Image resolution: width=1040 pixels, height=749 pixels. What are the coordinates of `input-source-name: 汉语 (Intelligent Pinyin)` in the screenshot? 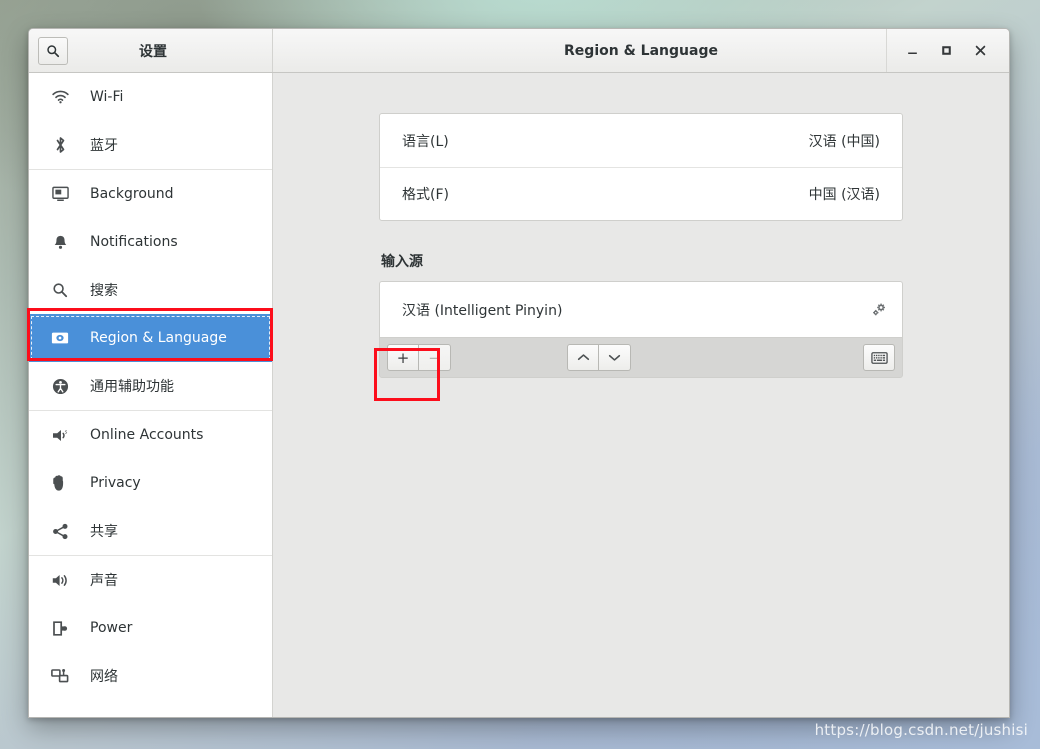 It's located at (482, 310).